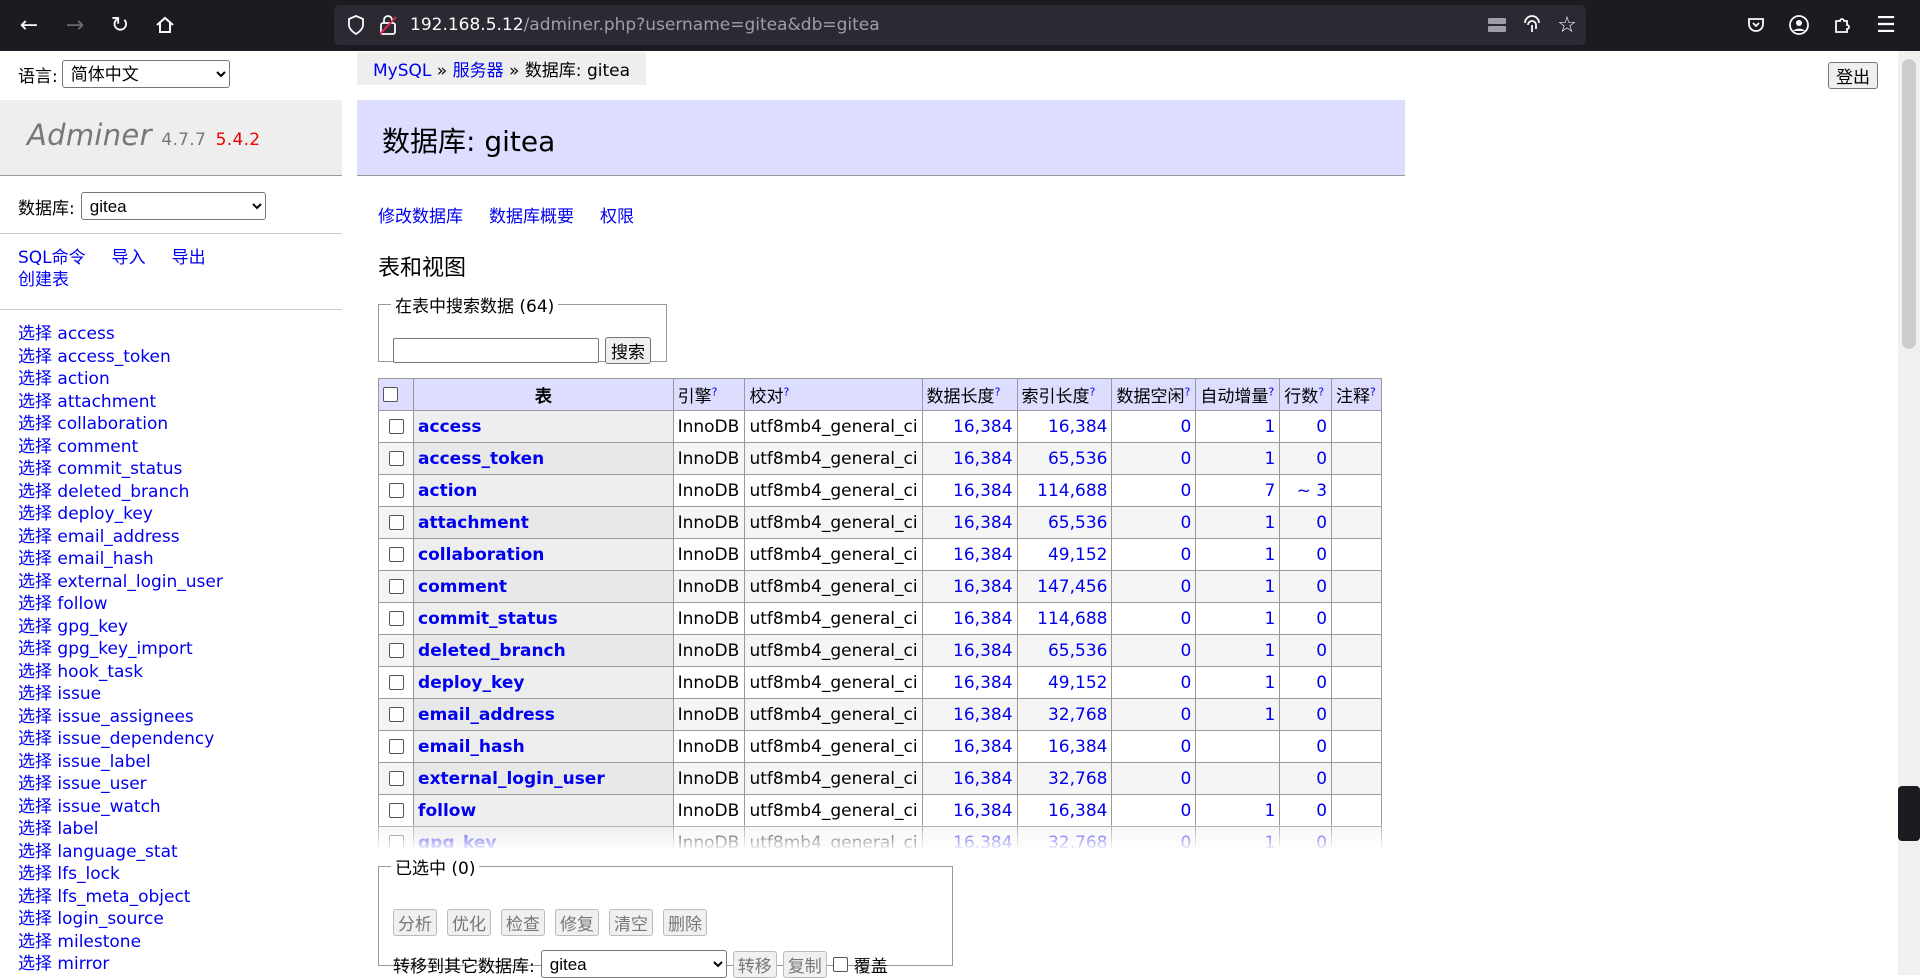  Describe the element at coordinates (117, 852) in the screenshot. I see `table-structure-link: language_stat` at that location.